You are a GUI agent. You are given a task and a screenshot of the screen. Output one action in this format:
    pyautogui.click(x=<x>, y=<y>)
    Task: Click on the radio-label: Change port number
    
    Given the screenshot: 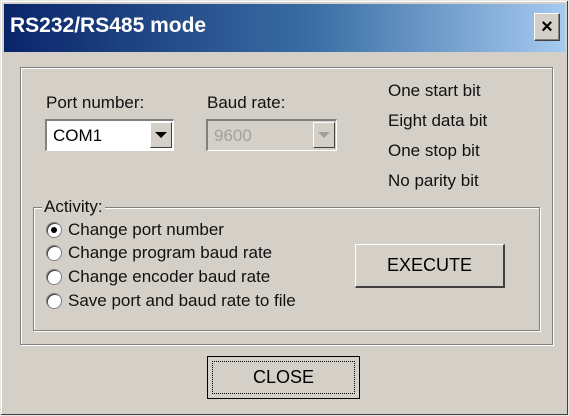 What is the action you would take?
    pyautogui.click(x=146, y=229)
    